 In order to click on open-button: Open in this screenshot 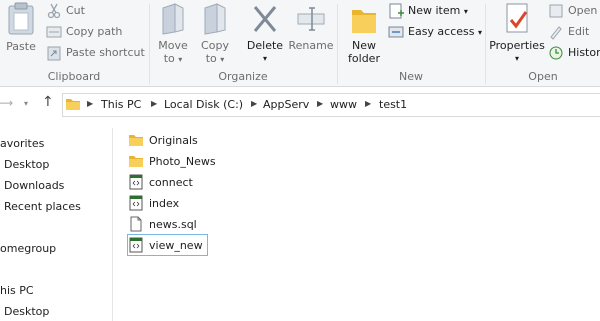, I will do `click(572, 11)`.